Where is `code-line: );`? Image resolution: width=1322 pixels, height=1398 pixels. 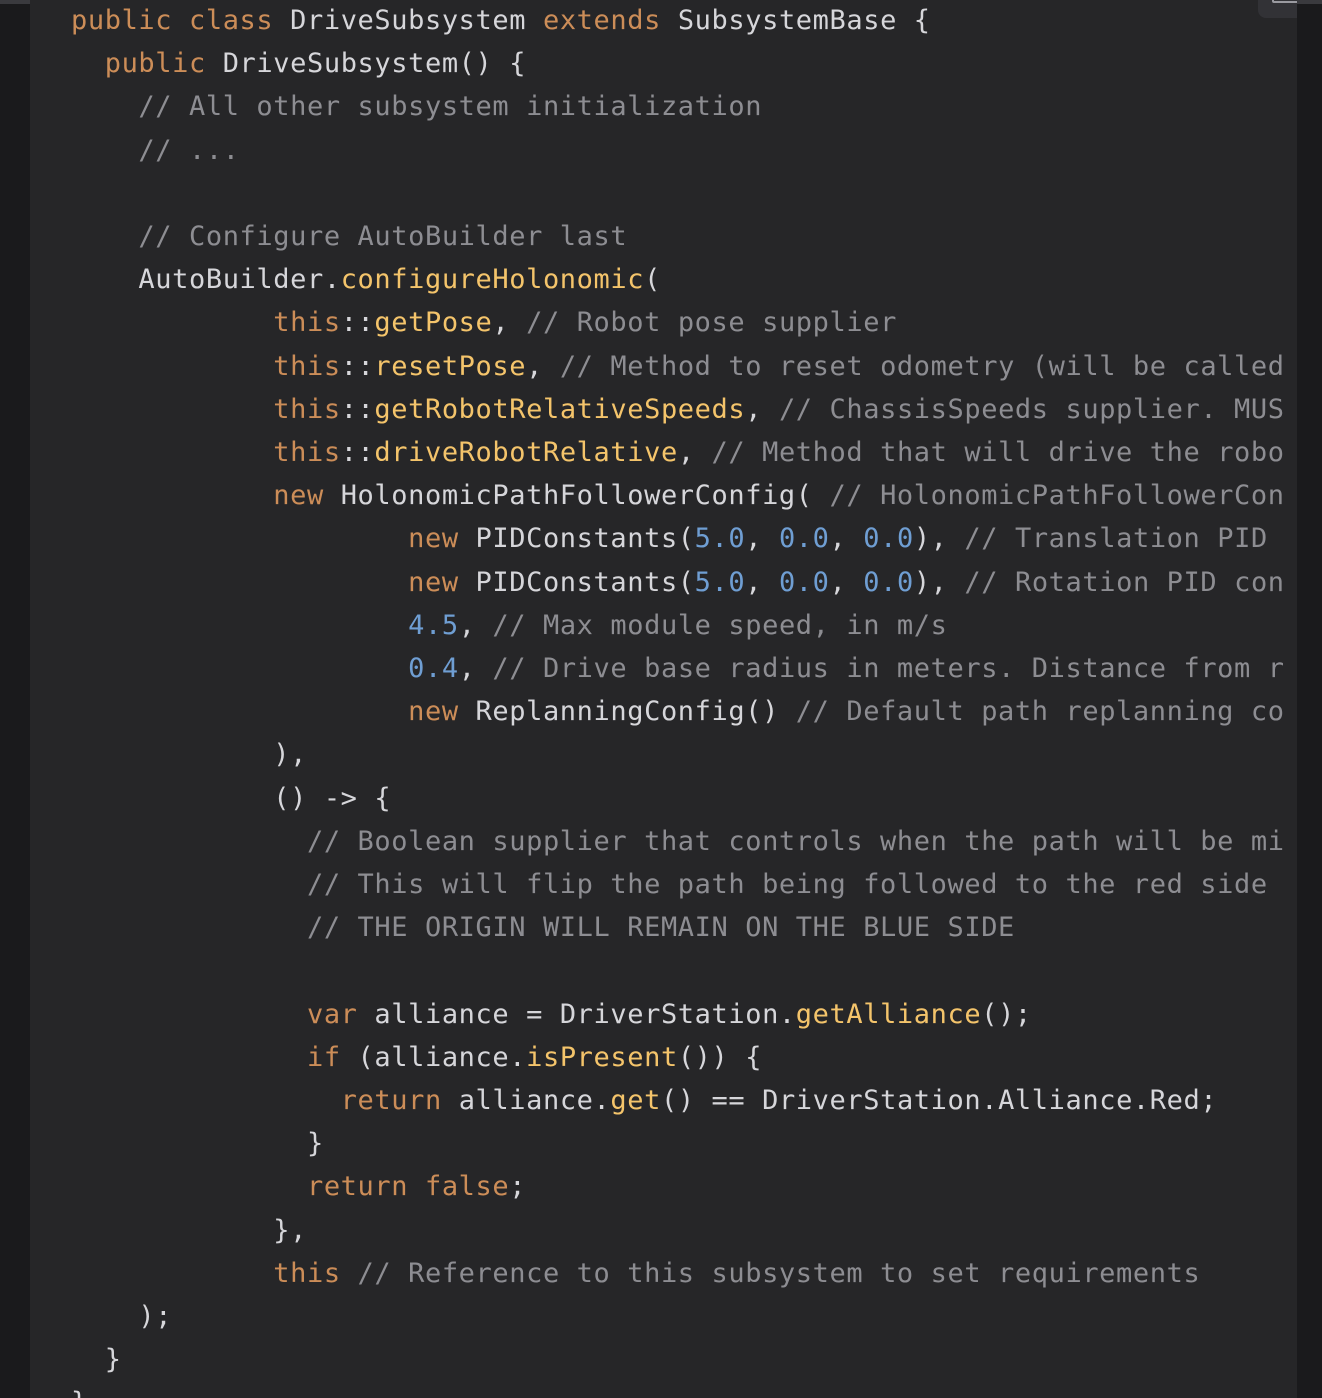
code-line: ); is located at coordinates (121, 1316).